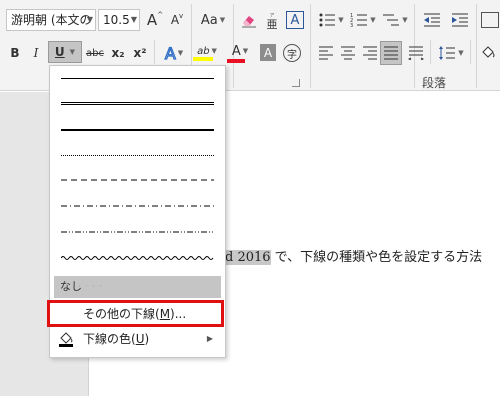  I want to click on justify-button, so click(391, 53).